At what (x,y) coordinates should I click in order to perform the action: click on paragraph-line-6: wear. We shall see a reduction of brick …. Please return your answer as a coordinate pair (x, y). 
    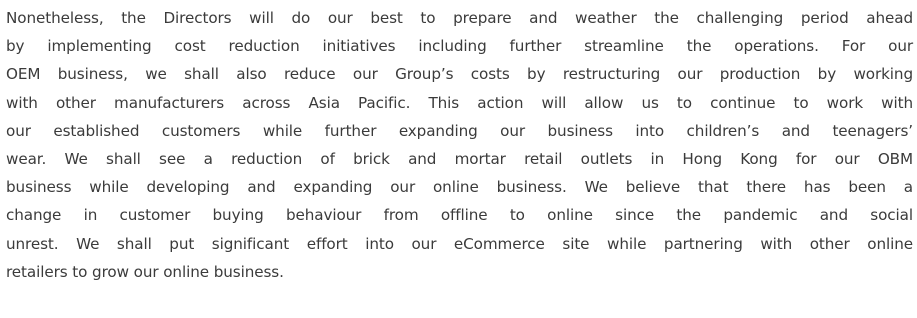
    Looking at the image, I should click on (459, 159).